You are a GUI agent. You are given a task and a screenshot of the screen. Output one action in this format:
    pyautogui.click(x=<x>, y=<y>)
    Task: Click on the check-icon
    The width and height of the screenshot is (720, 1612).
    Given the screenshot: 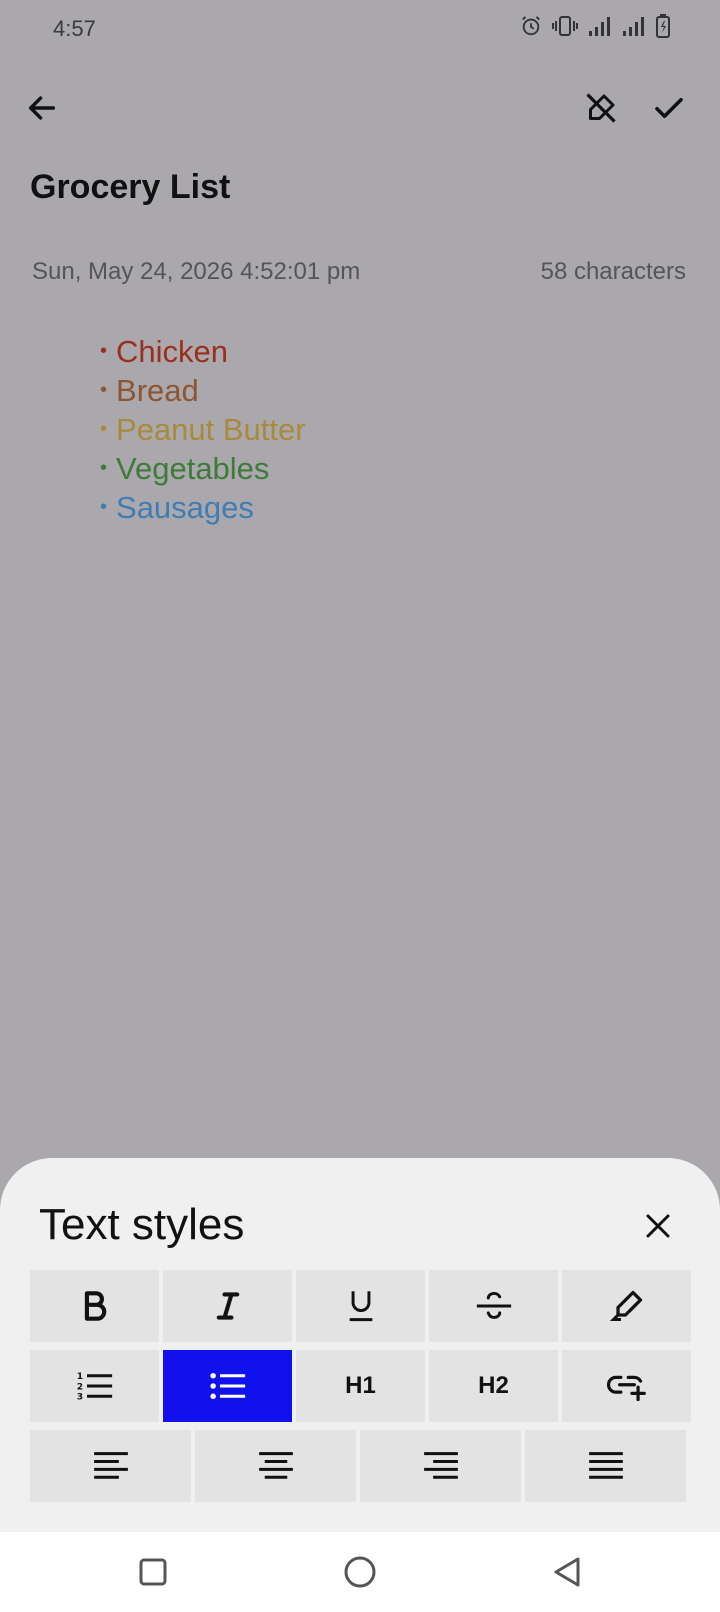 What is the action you would take?
    pyautogui.click(x=669, y=108)
    